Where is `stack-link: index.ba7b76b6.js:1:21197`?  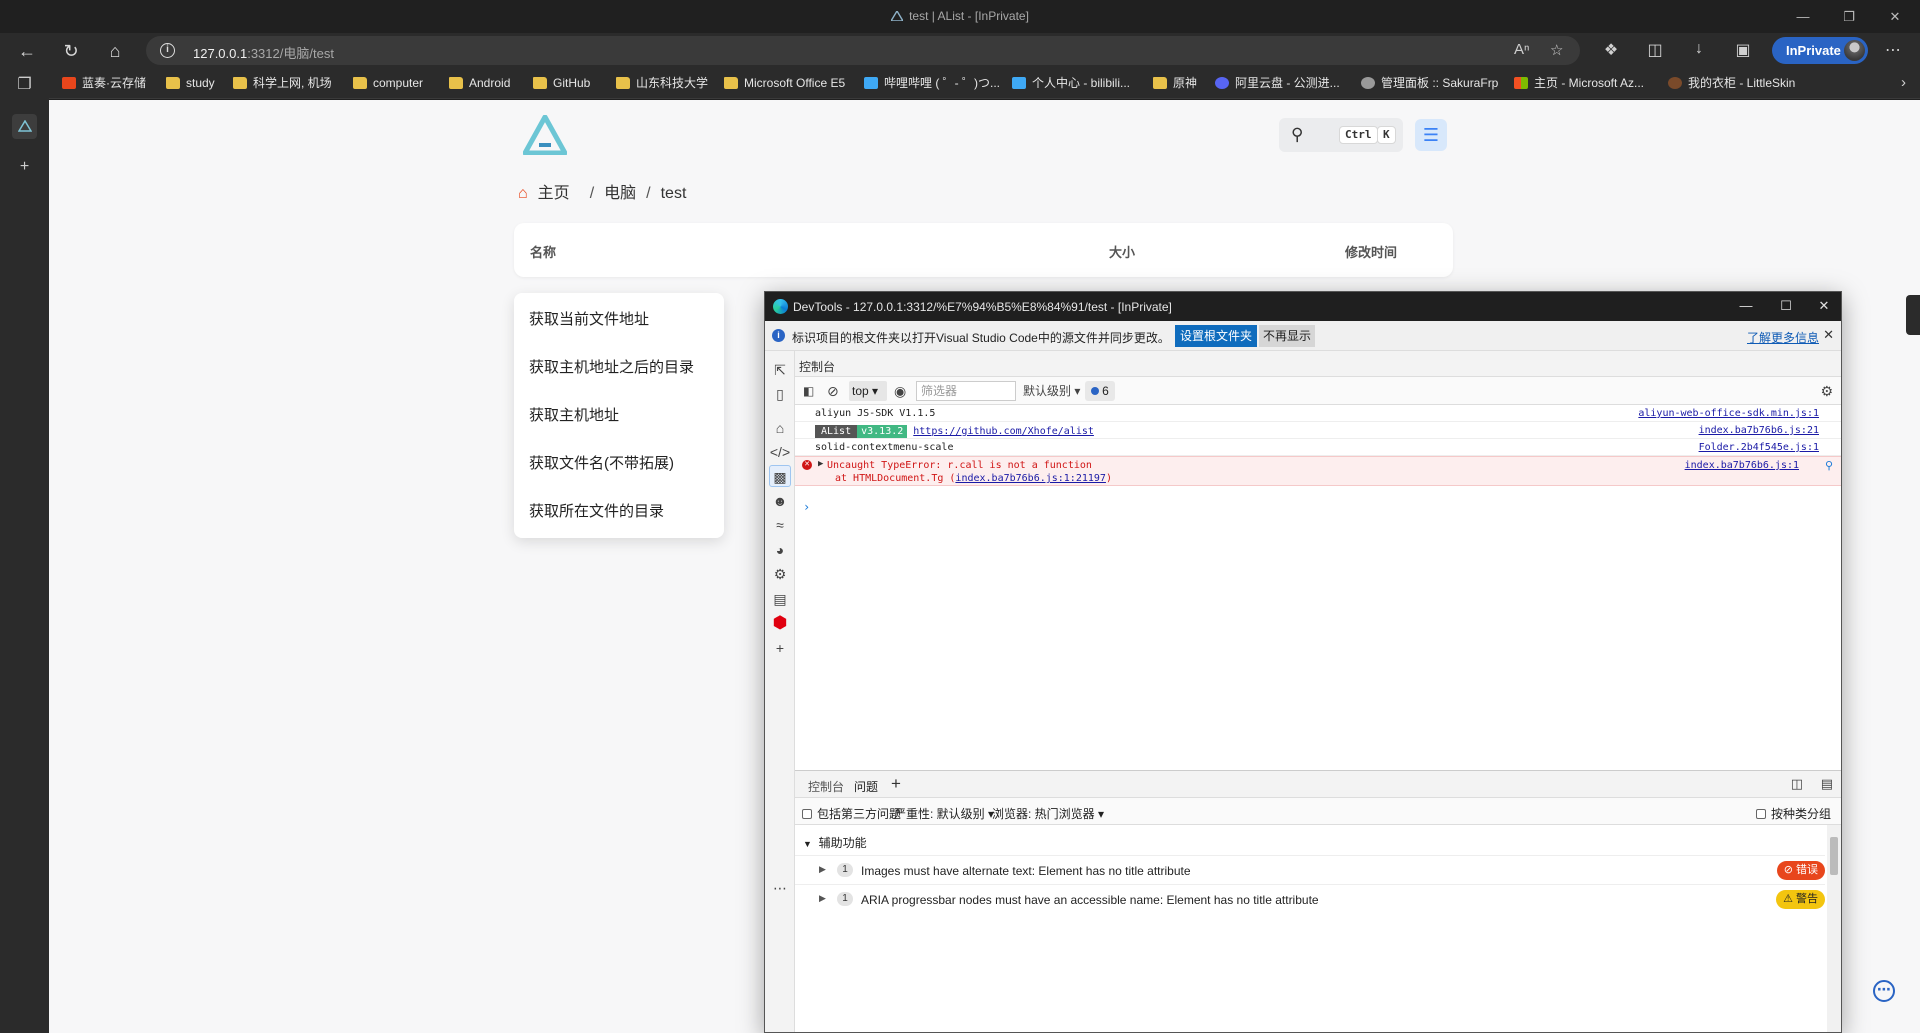 stack-link: index.ba7b76b6.js:1:21197 is located at coordinates (1030, 478).